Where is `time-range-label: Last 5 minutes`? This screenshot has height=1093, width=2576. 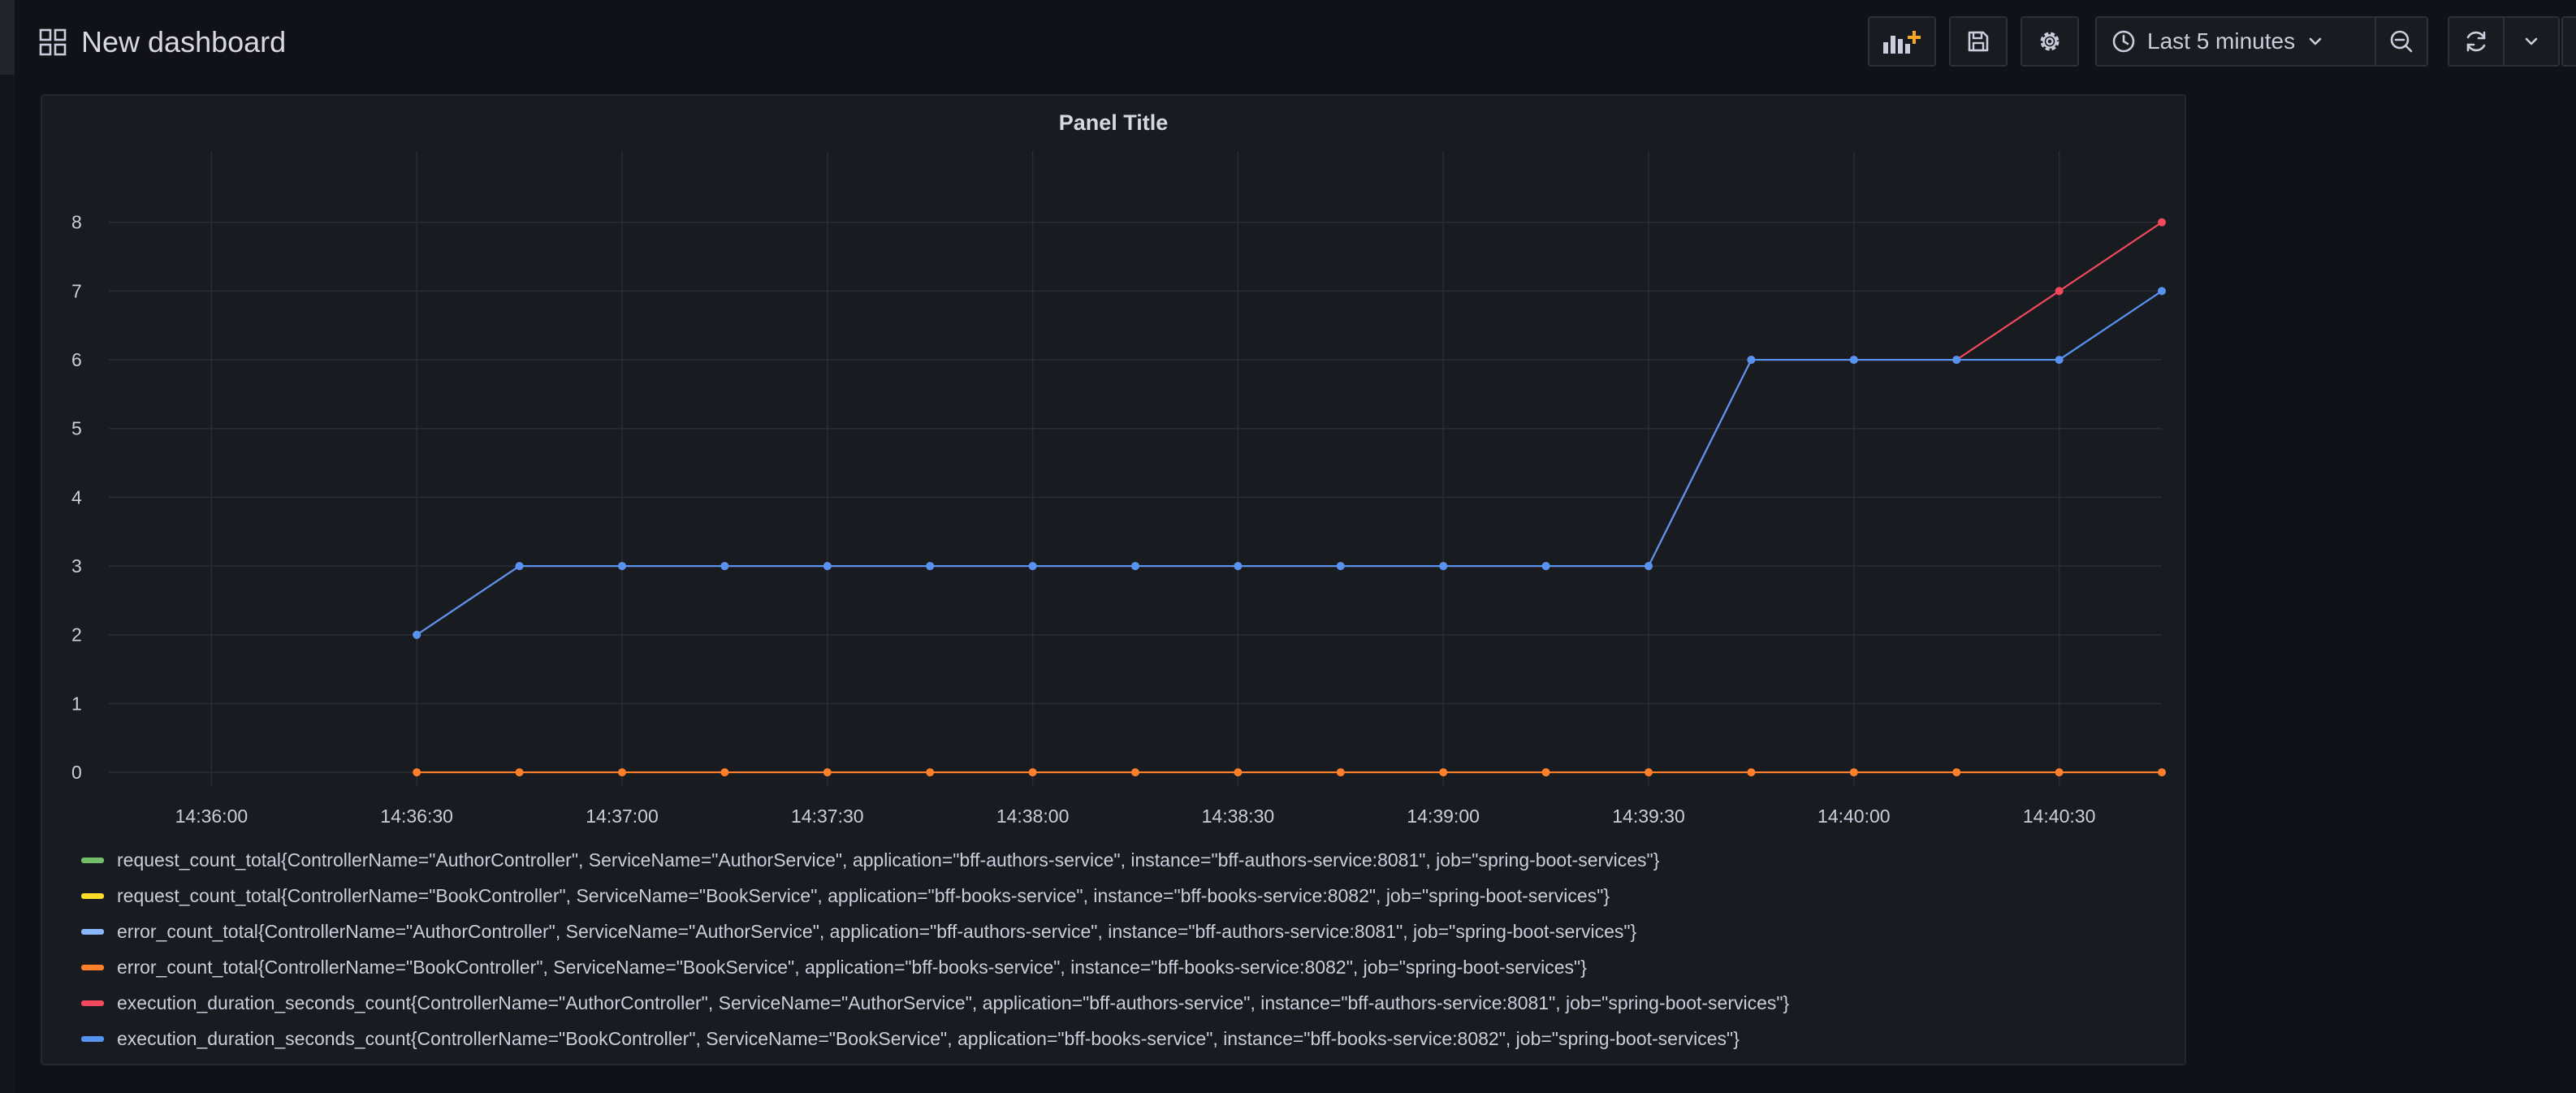
time-range-label: Last 5 minutes is located at coordinates (2221, 41).